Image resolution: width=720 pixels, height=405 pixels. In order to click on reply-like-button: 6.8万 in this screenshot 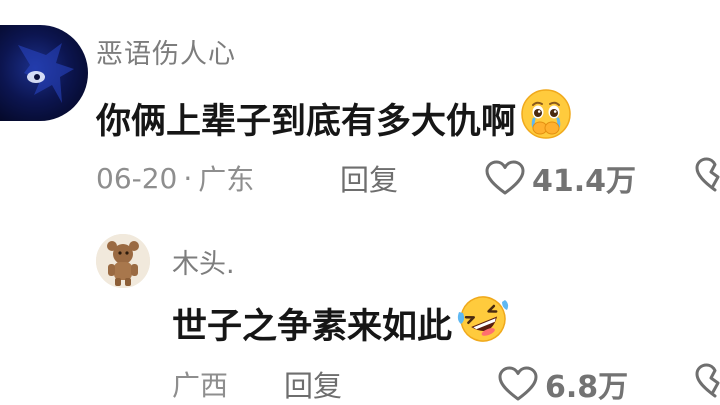, I will do `click(562, 383)`.